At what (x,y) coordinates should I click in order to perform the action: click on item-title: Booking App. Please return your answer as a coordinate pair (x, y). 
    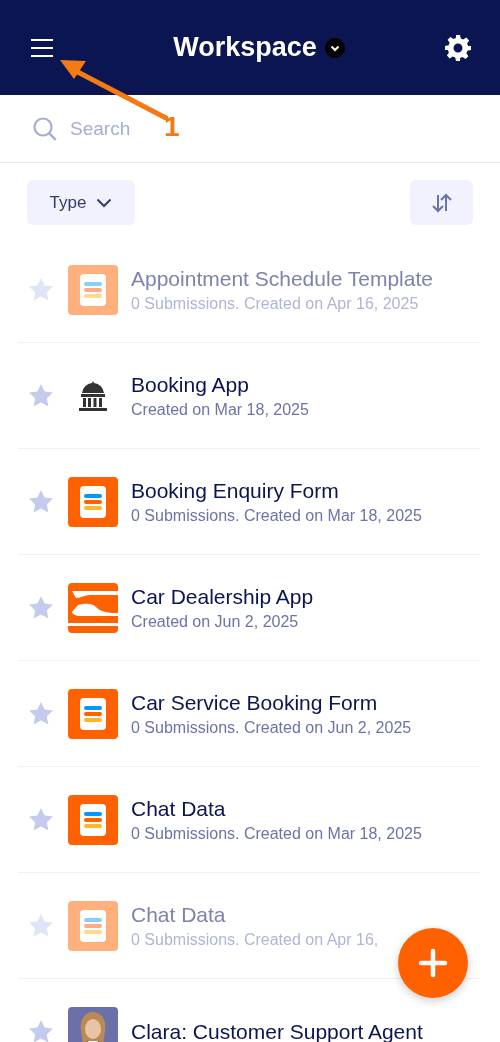
    Looking at the image, I should click on (220, 384).